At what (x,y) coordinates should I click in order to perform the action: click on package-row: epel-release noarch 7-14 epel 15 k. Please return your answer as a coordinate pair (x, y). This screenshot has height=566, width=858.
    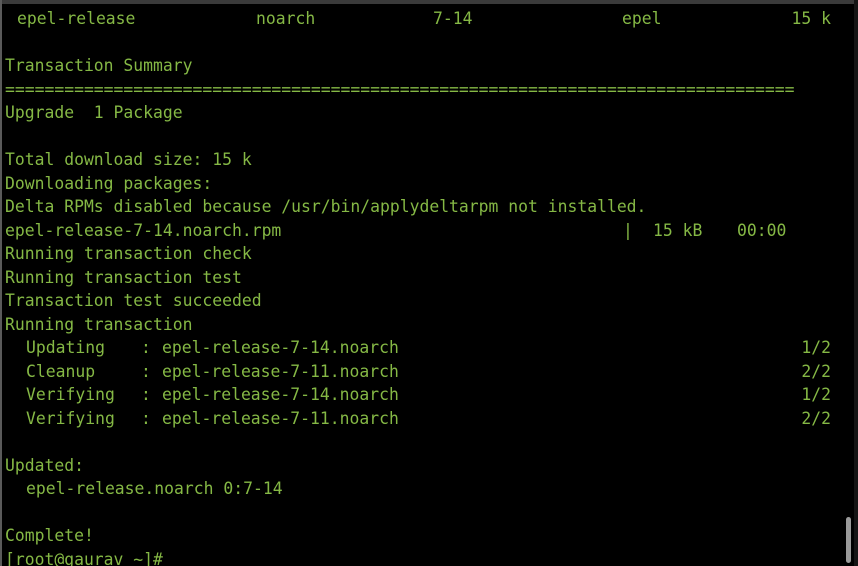
    Looking at the image, I should click on (427, 19).